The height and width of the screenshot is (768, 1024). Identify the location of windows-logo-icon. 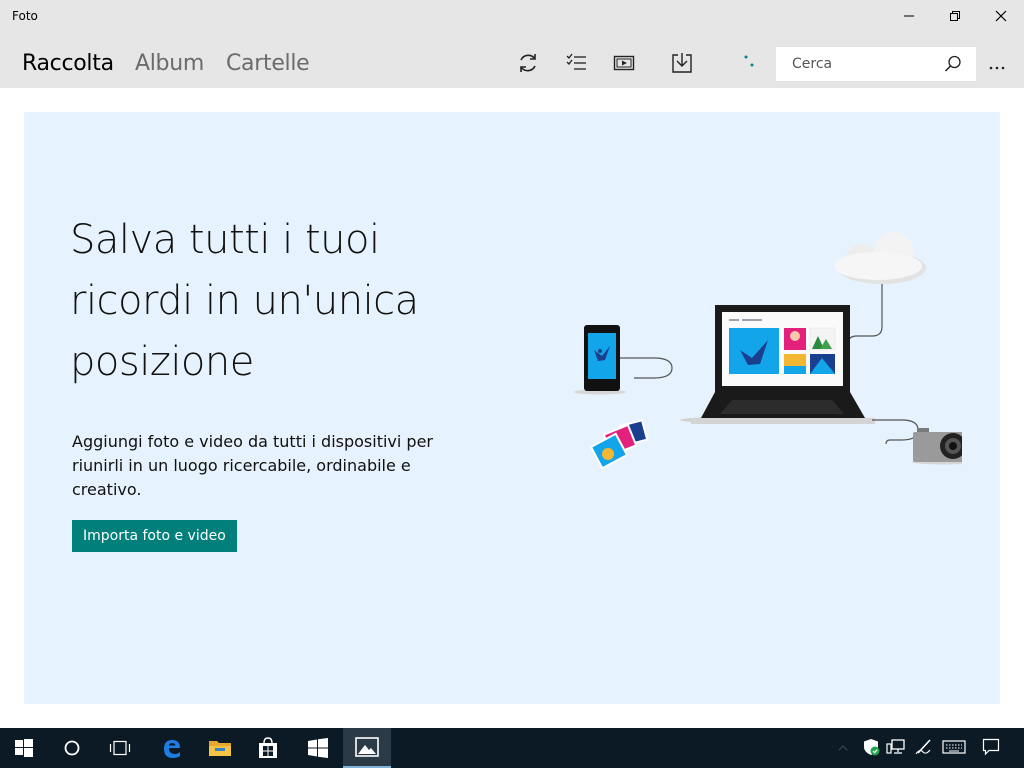
(318, 748).